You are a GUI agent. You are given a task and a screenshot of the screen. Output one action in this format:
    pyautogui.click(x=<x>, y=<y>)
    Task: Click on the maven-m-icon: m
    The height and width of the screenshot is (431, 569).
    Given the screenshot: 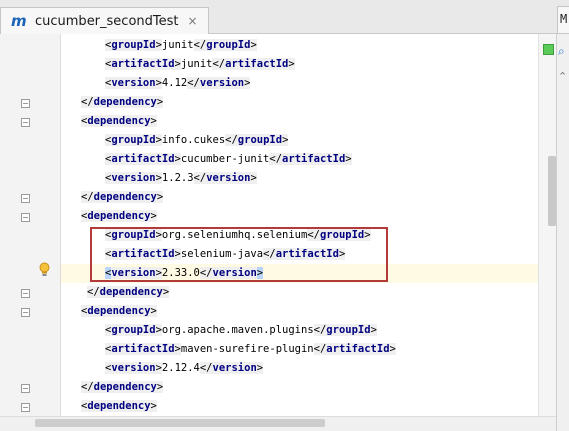 What is the action you would take?
    pyautogui.click(x=19, y=21)
    